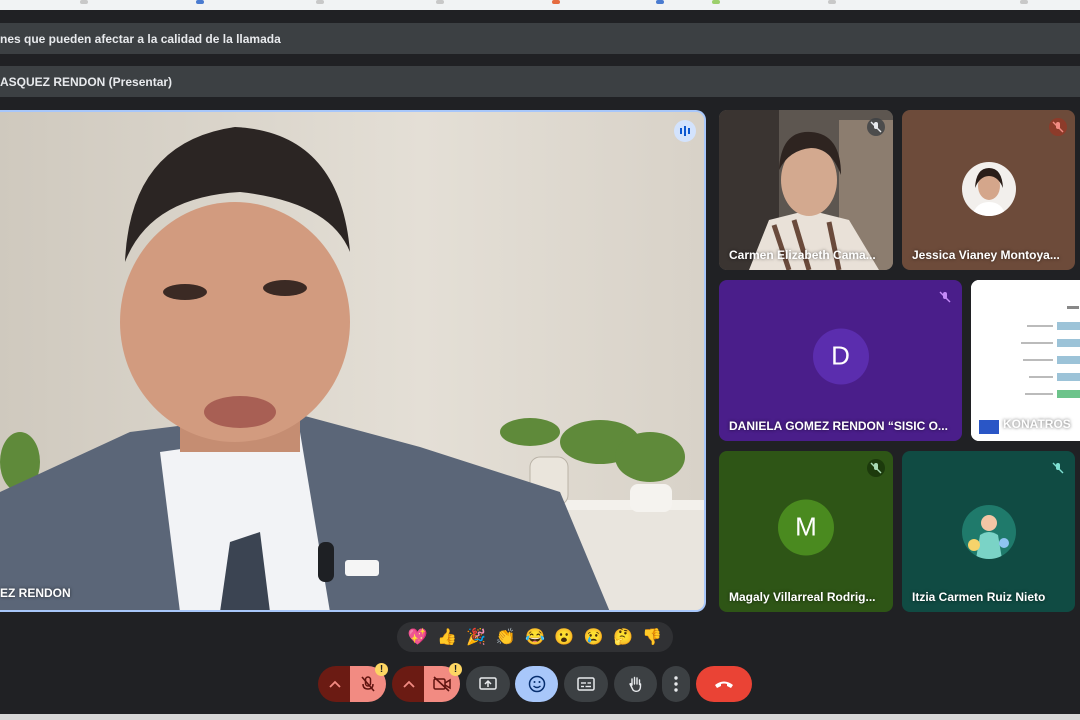 This screenshot has height=720, width=1080. Describe the element at coordinates (1037, 424) in the screenshot. I see `participant-name: KONATROS` at that location.